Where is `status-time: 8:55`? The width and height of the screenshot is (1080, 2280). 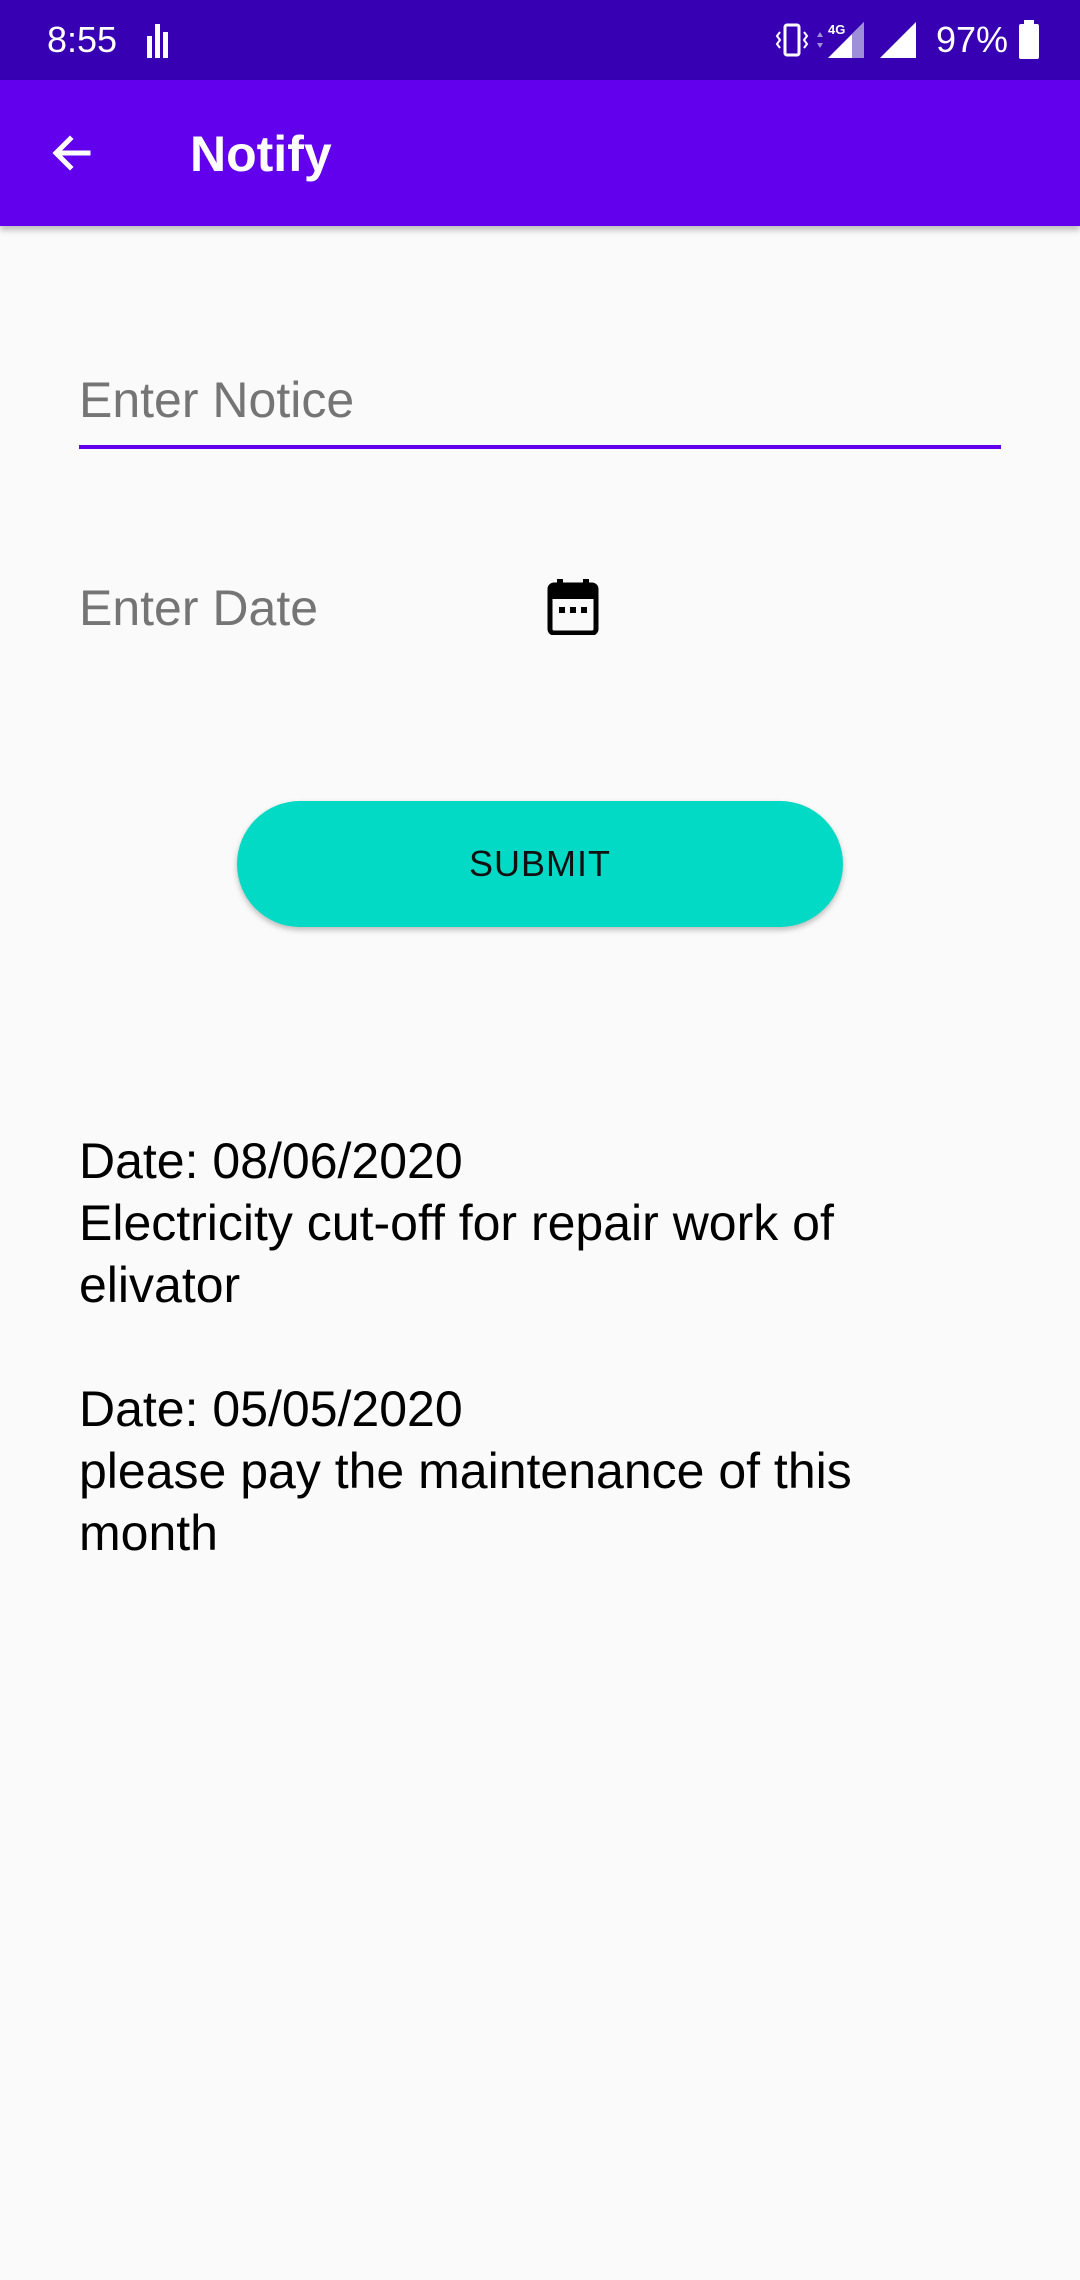 status-time: 8:55 is located at coordinates (82, 39).